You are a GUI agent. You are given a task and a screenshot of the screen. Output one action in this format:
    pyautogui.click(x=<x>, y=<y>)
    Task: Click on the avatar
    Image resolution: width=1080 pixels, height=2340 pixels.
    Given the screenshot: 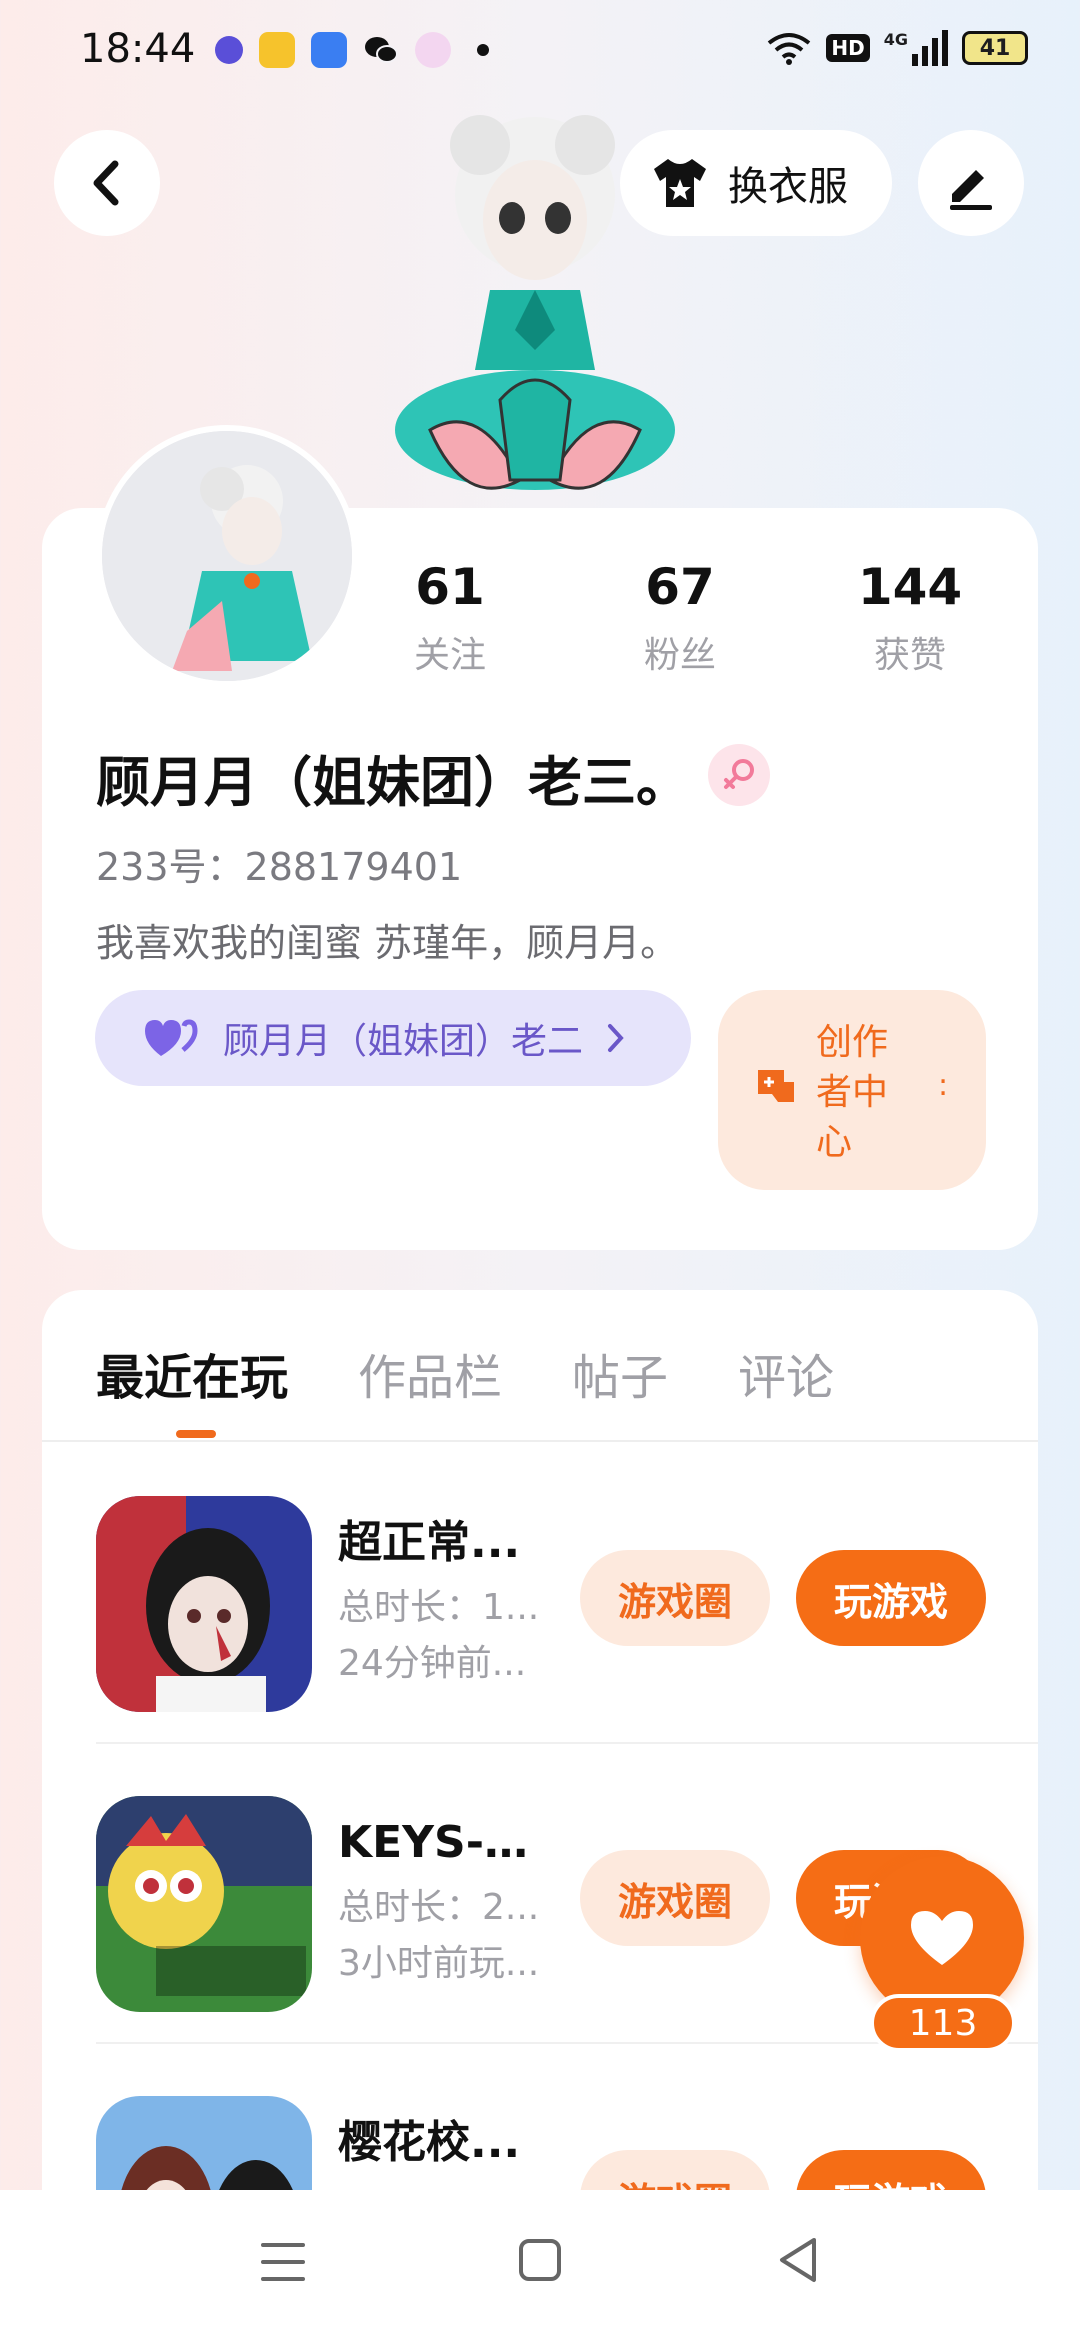 What is the action you would take?
    pyautogui.click(x=227, y=556)
    